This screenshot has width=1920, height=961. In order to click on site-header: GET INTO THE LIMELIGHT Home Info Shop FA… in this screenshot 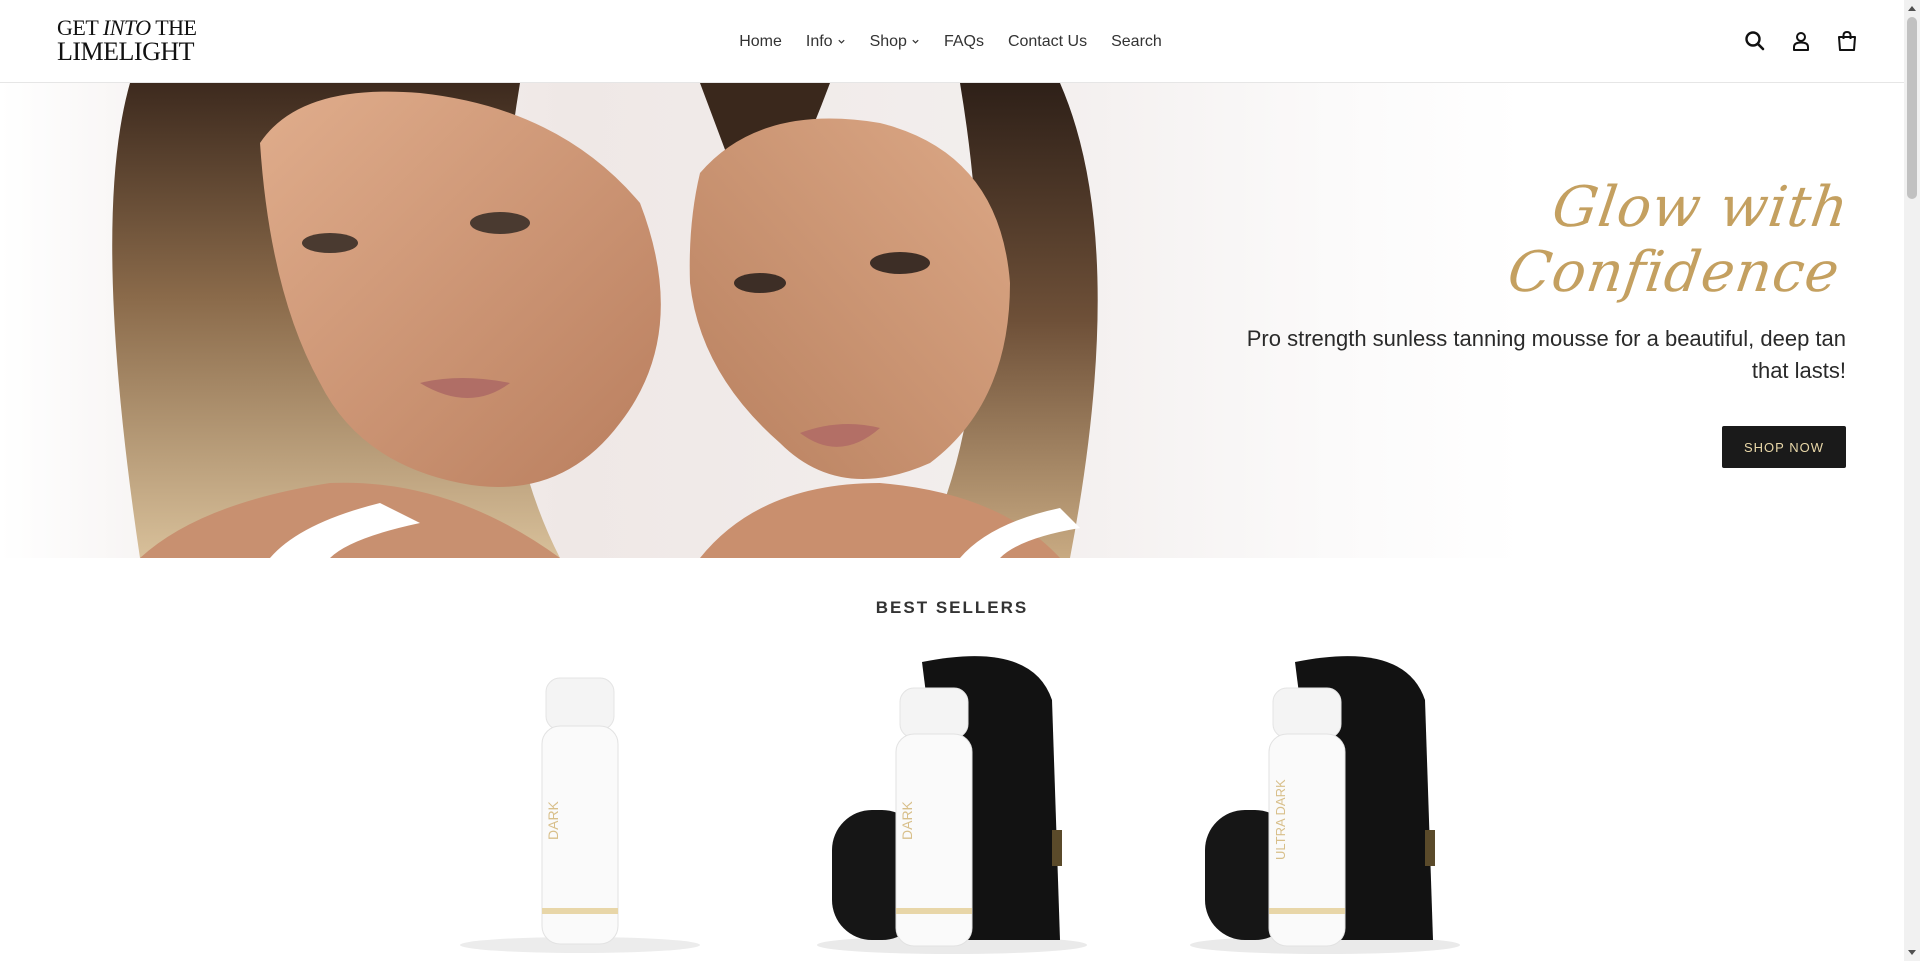, I will do `click(952, 41)`.